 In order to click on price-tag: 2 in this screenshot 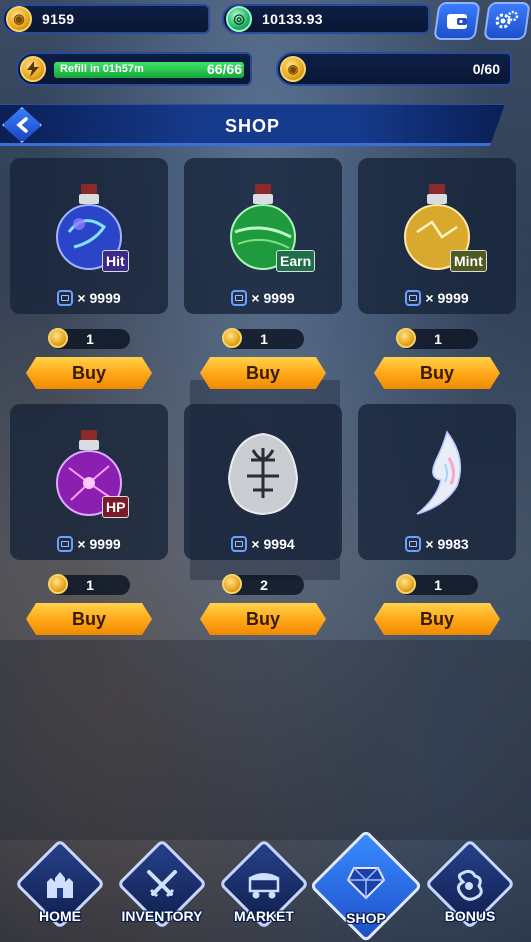, I will do `click(263, 584)`.